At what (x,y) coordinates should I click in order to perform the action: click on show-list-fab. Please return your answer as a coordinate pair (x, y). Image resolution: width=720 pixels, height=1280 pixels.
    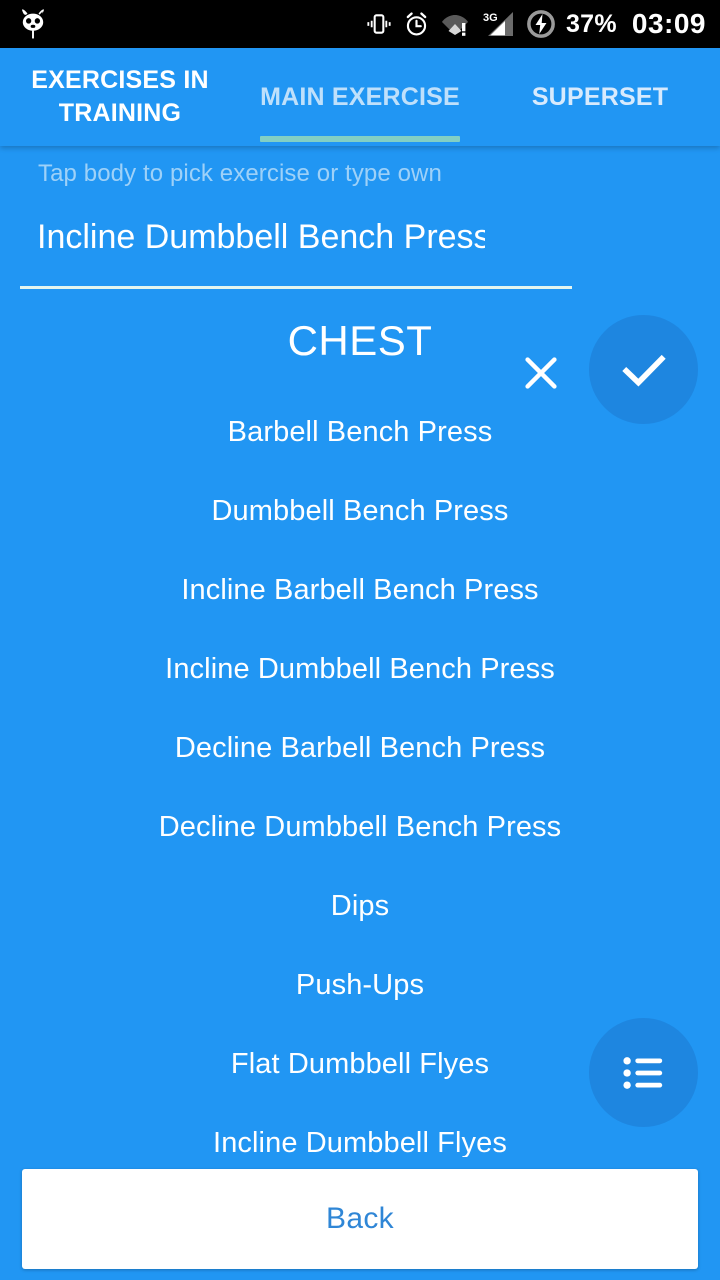
    Looking at the image, I should click on (643, 1072).